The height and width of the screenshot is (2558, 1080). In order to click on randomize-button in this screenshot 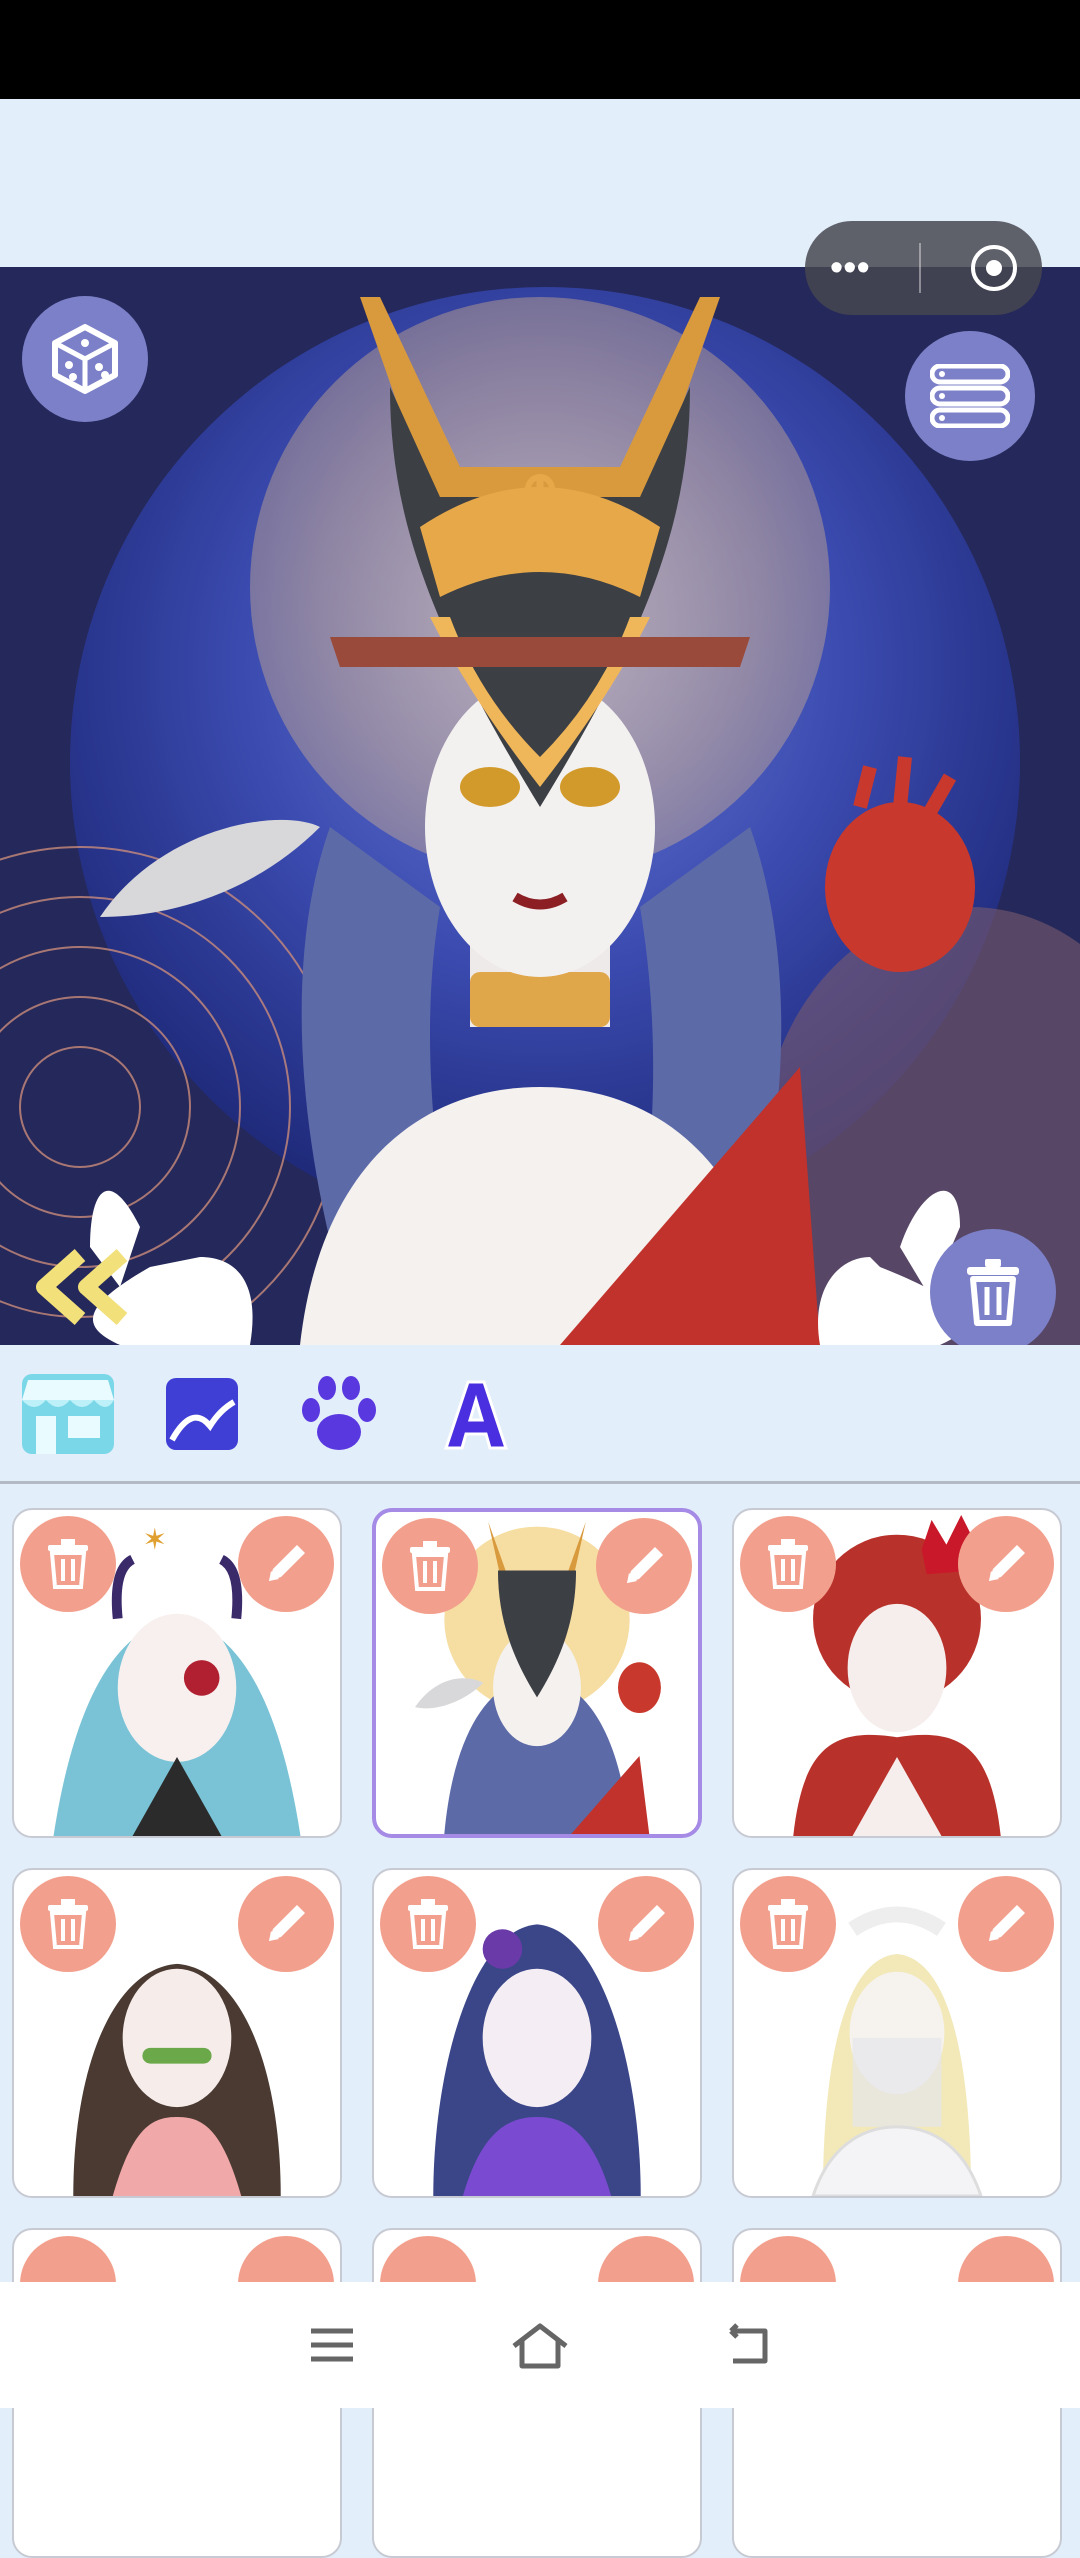, I will do `click(85, 359)`.